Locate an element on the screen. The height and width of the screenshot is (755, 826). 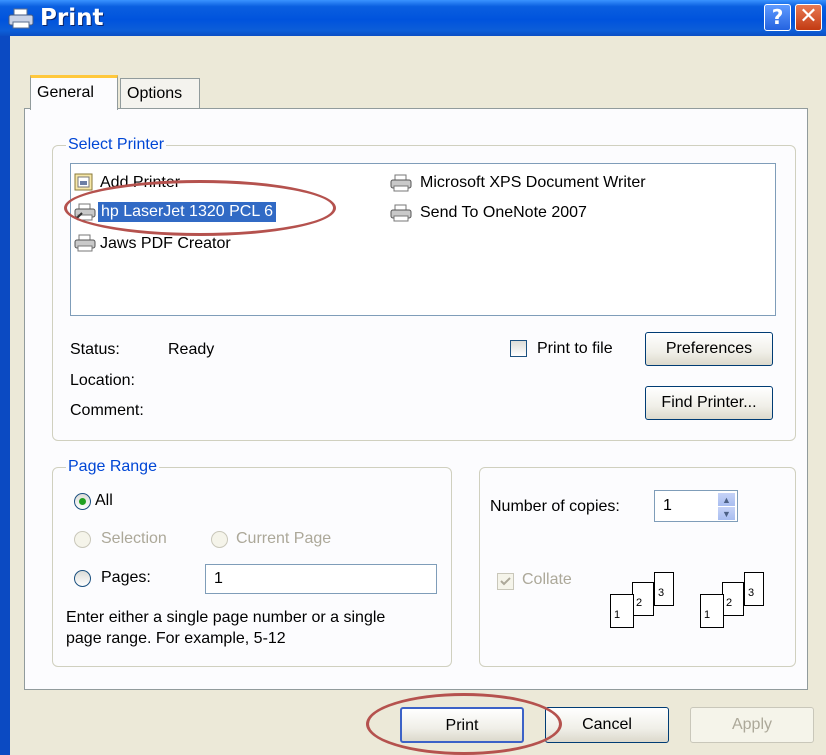
number-of-copies-label: Number of copies: is located at coordinates (555, 506).